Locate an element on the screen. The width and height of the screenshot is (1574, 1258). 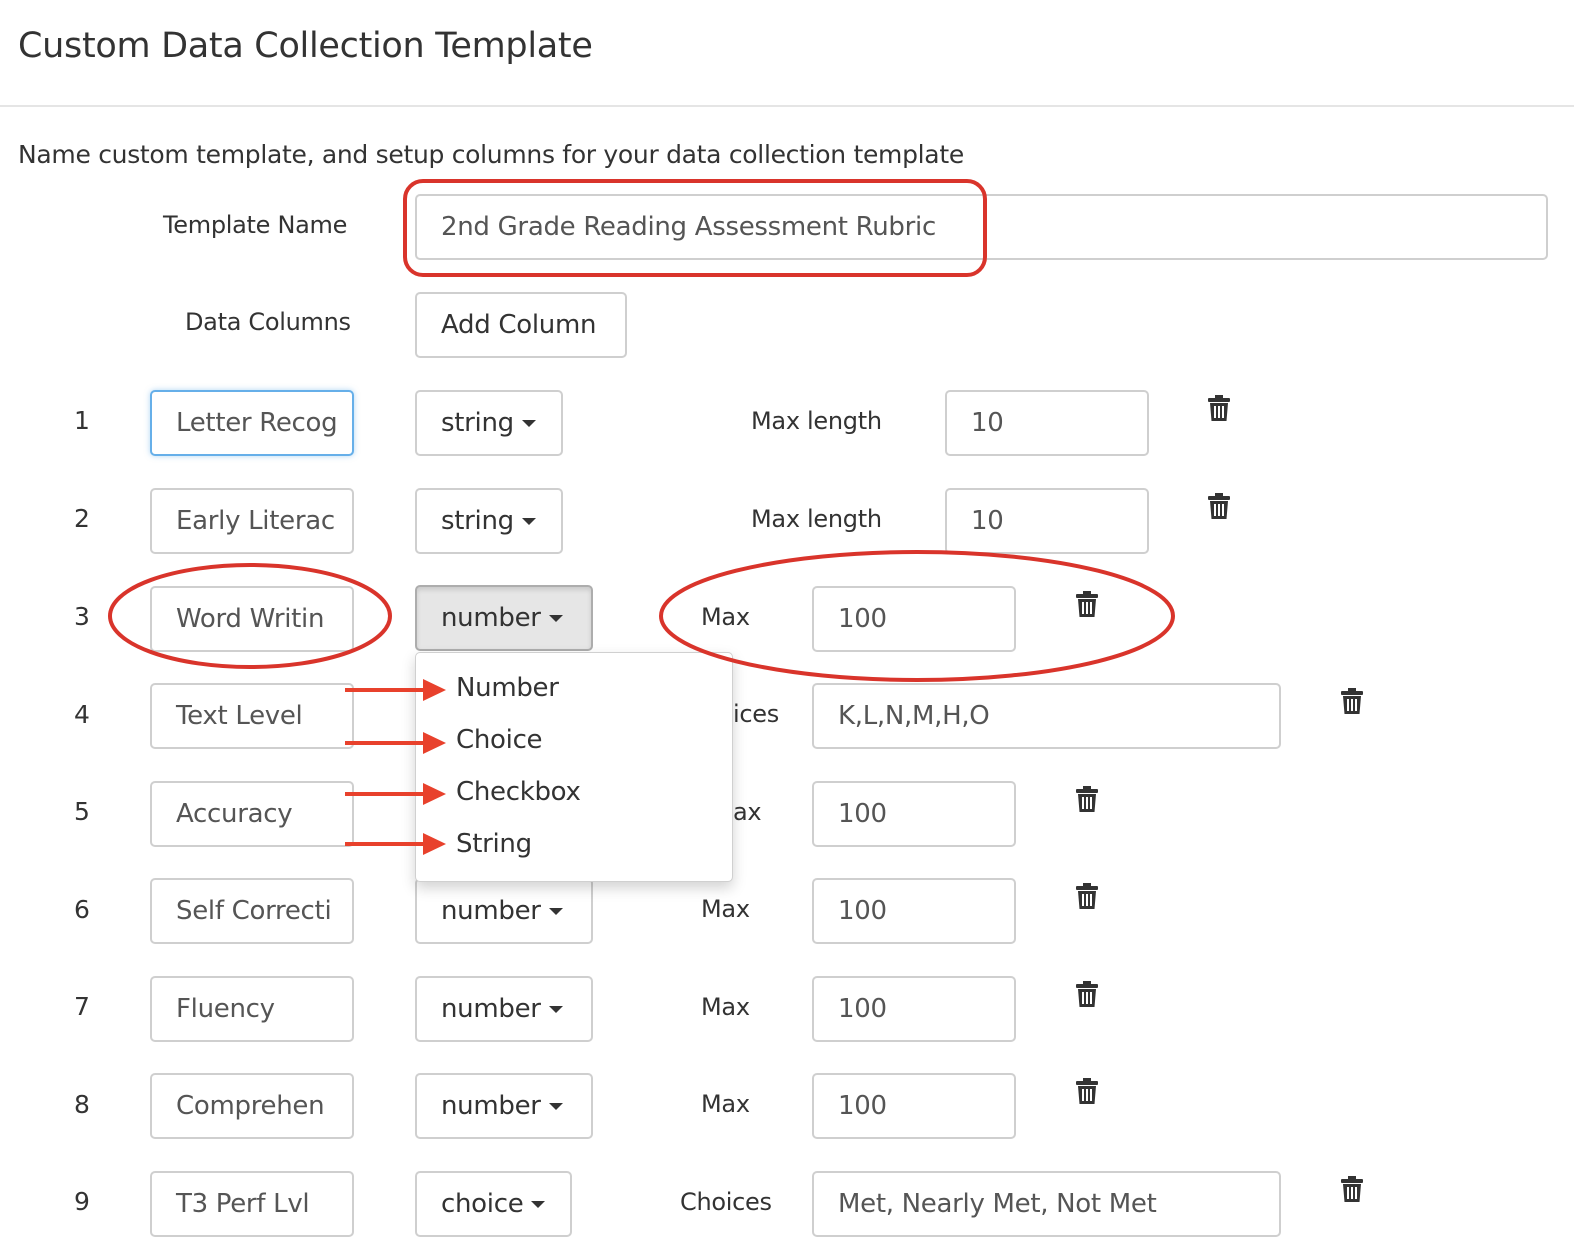
row-number: 5 is located at coordinates (82, 811).